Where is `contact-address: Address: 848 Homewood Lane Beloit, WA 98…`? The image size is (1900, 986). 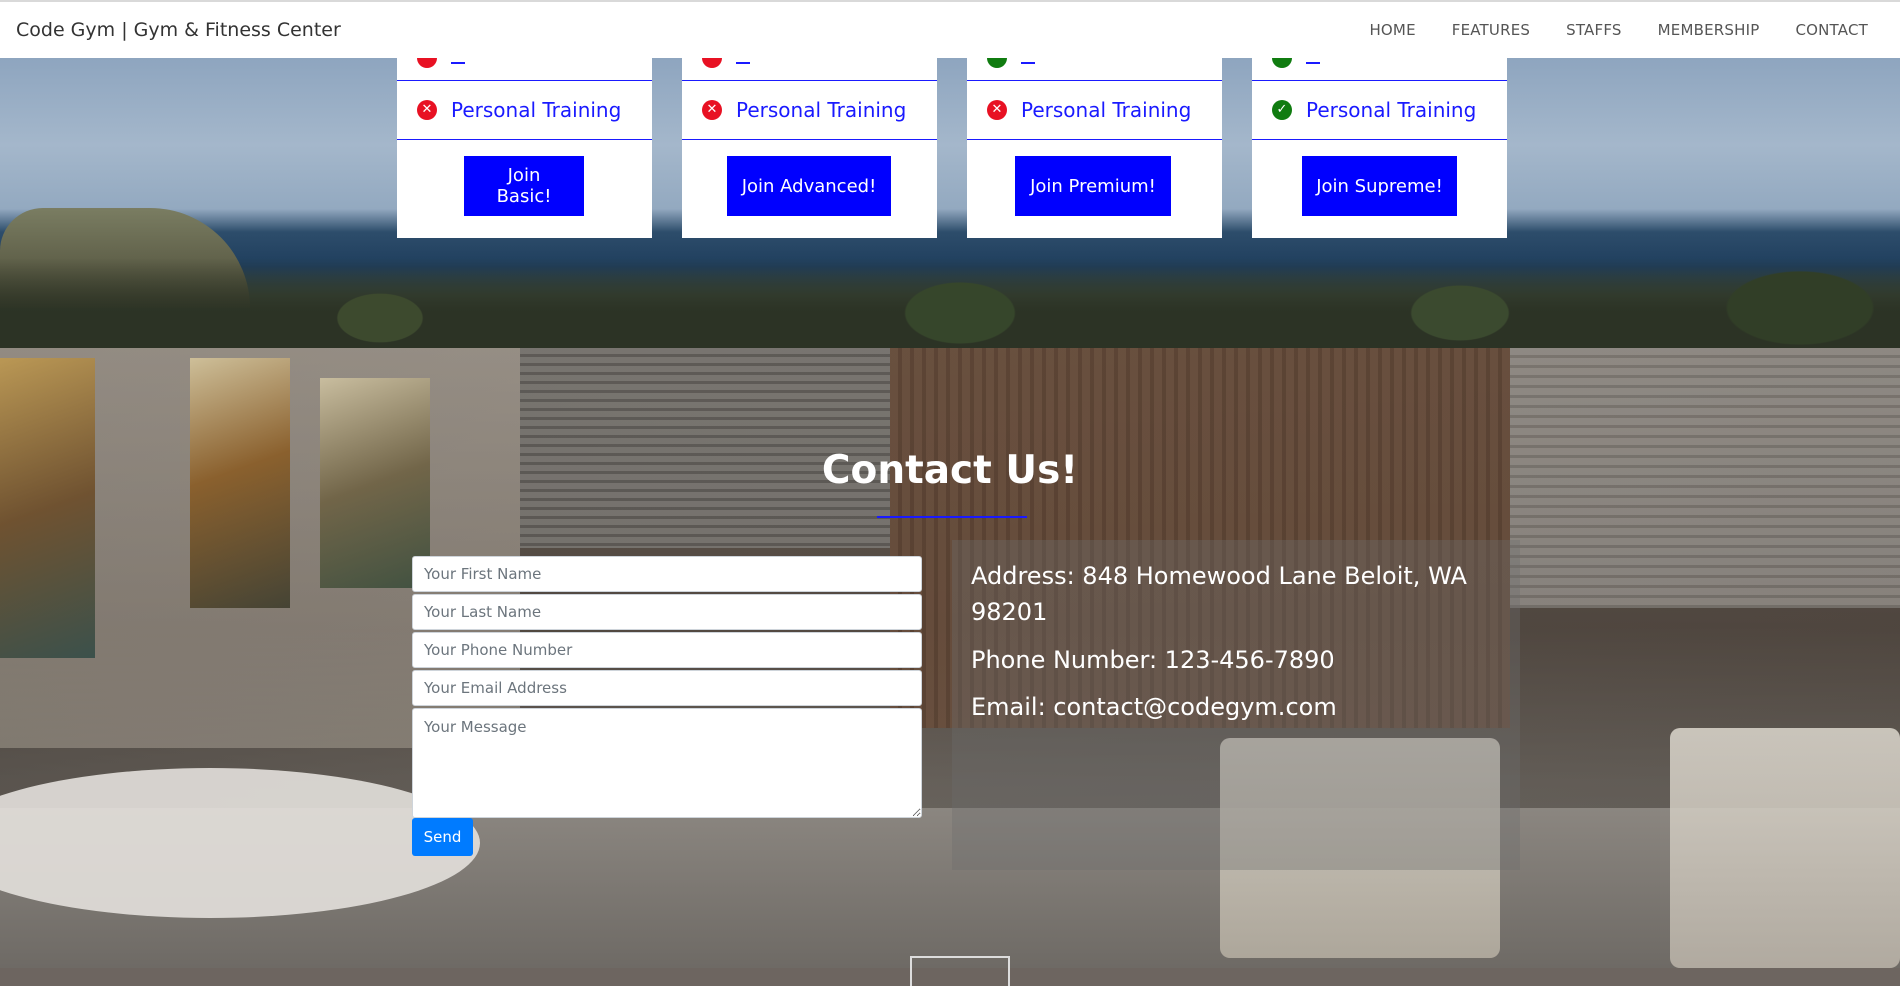 contact-address: Address: 848 Homewood Lane Beloit, WA 98… is located at coordinates (1219, 594).